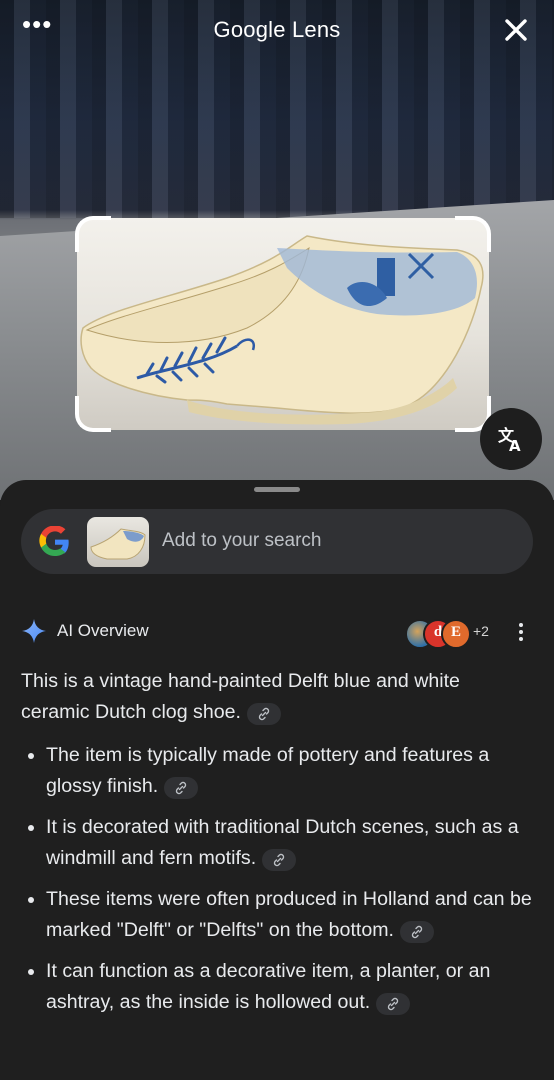  I want to click on source-avatar-3-letter: E, so click(455, 632).